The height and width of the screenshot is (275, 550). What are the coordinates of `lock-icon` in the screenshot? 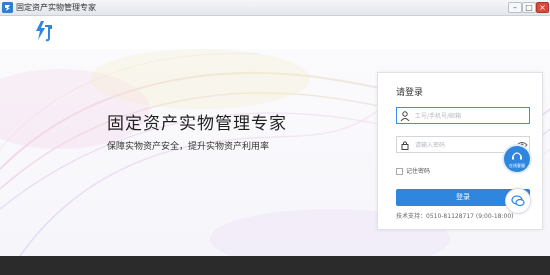 It's located at (405, 145).